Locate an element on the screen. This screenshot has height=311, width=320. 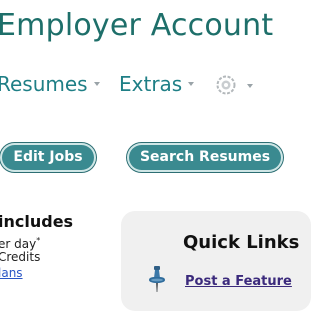
quick-links-heading: Quick Links is located at coordinates (241, 242).